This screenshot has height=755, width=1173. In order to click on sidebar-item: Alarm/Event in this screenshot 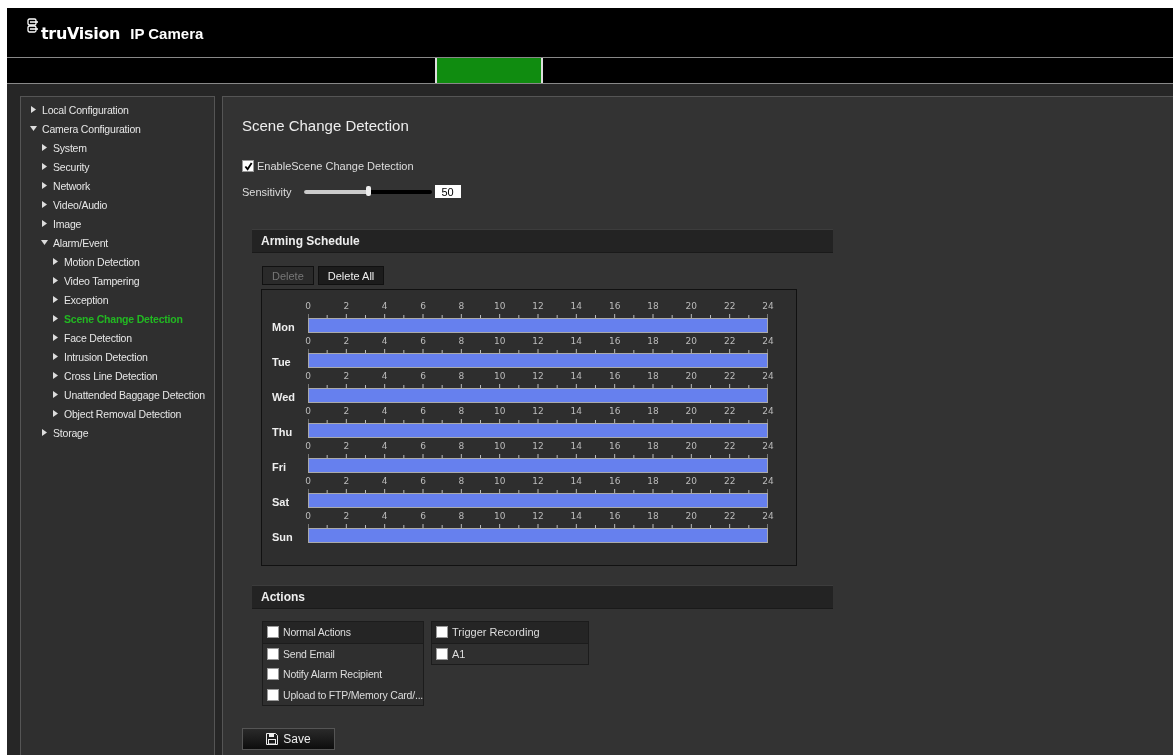, I will do `click(117, 242)`.